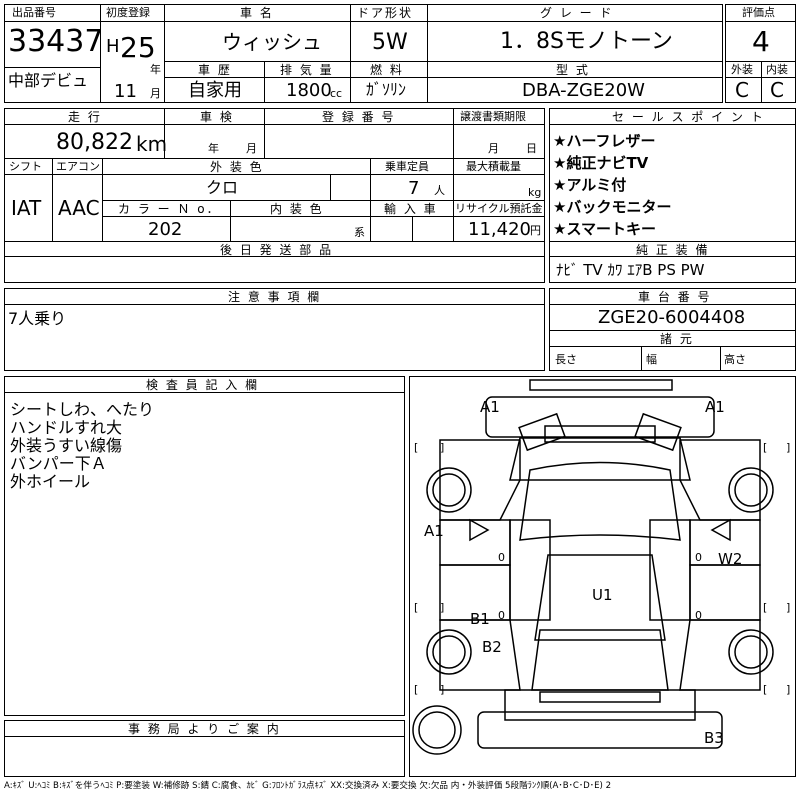 The height and width of the screenshot is (800, 800). What do you see at coordinates (490, 407) in the screenshot?
I see `damage-a1-front-left: A1` at bounding box center [490, 407].